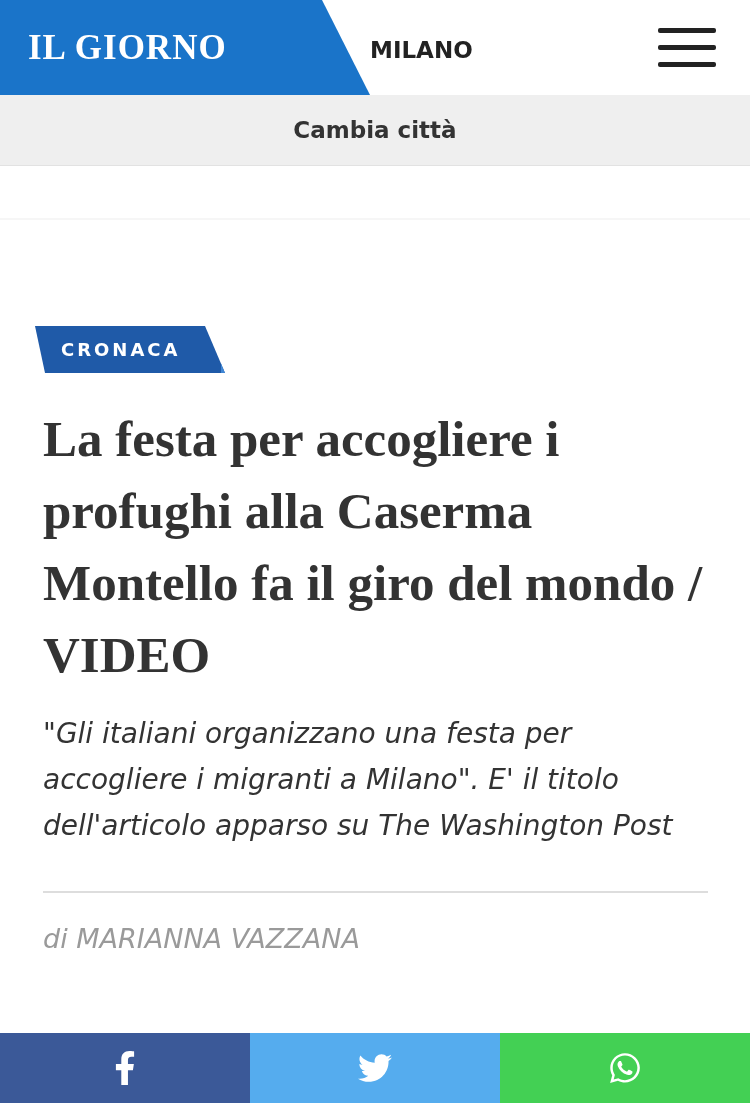 This screenshot has height=1103, width=750. I want to click on city-bar: Cambia città, so click(375, 130).